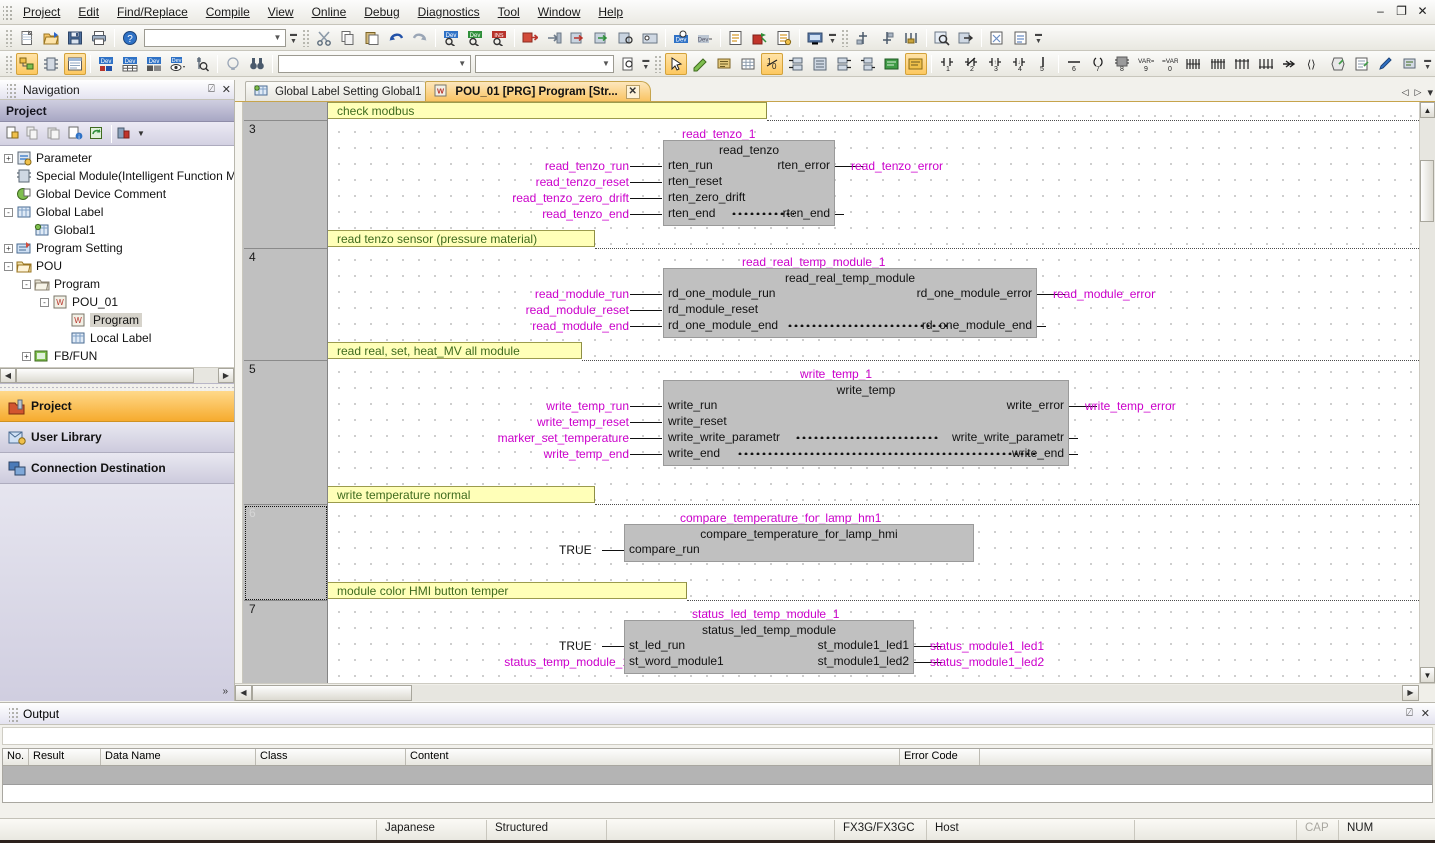 The height and width of the screenshot is (843, 1435). I want to click on tree-item-parameter: + Parameter, so click(117, 158).